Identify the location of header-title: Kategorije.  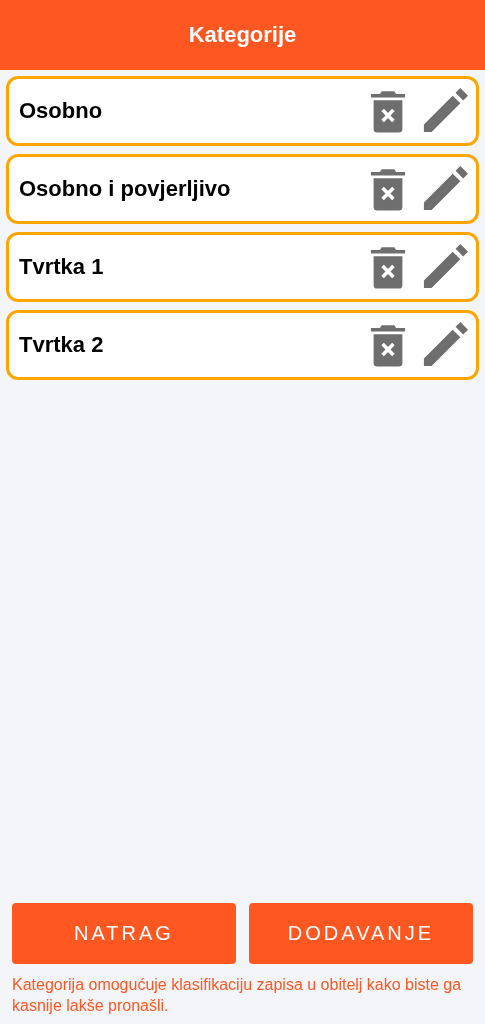
(242, 35).